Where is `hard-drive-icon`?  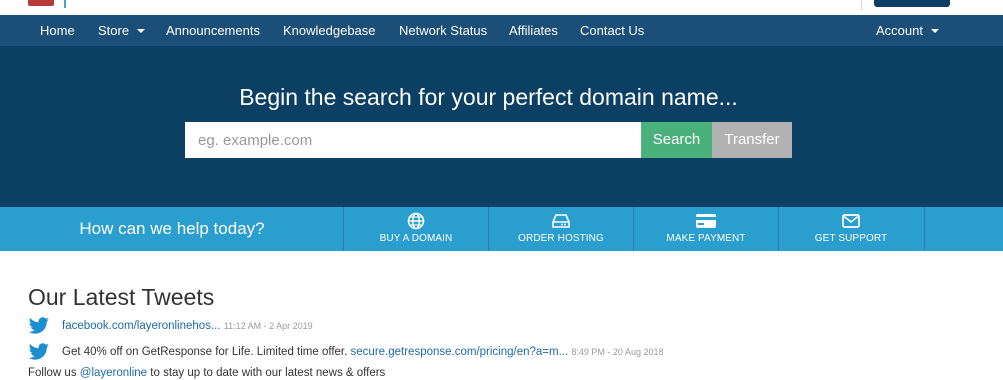 hard-drive-icon is located at coordinates (561, 221).